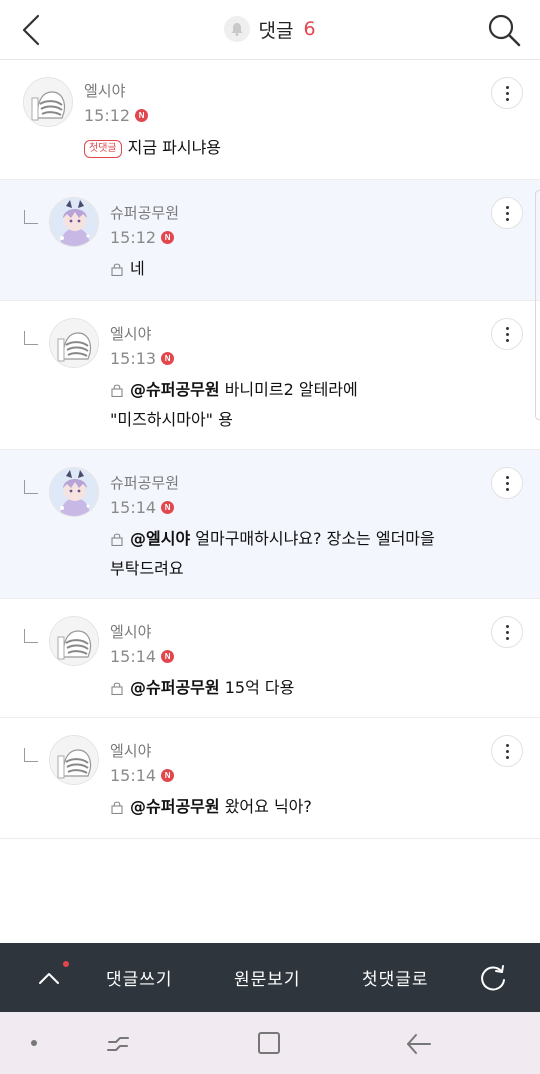 This screenshot has height=1074, width=540. Describe the element at coordinates (309, 29) in the screenshot. I see `comment-count: 6` at that location.